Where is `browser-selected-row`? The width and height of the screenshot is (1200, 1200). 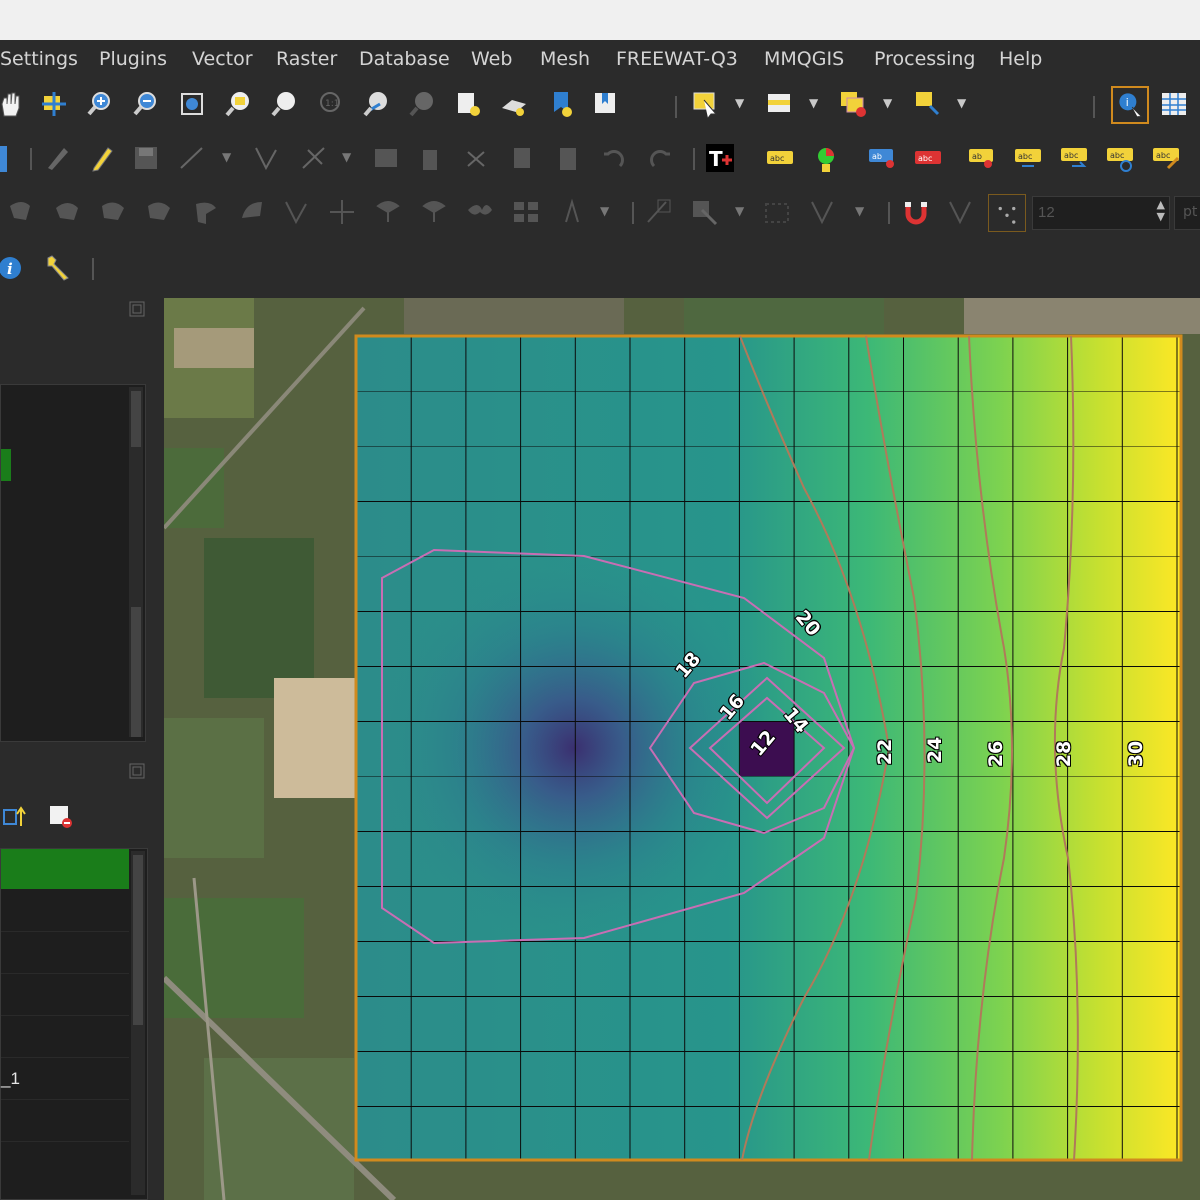 browser-selected-row is located at coordinates (6, 465).